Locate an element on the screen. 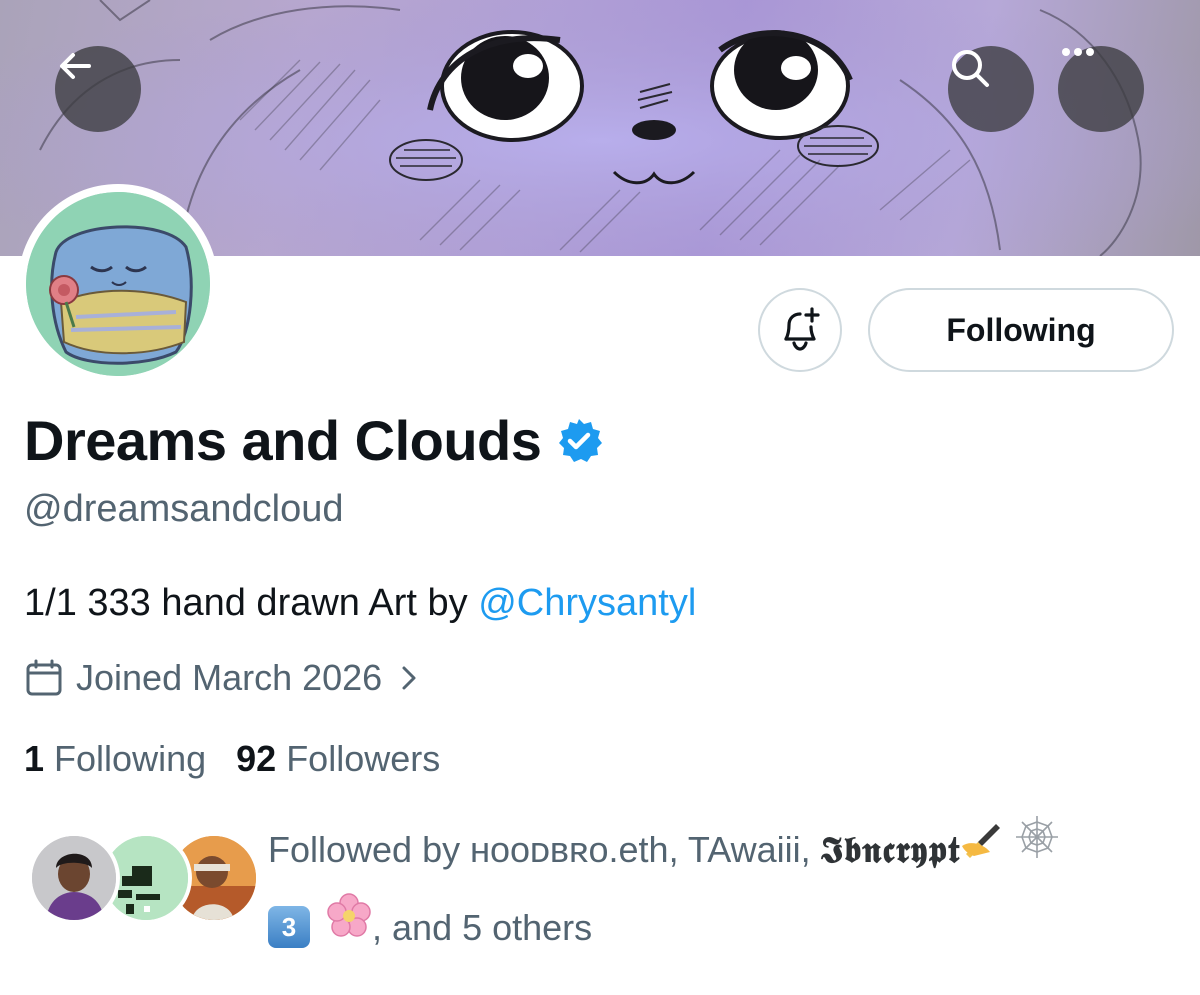 The image size is (1200, 995). user-handle: @dreamsandcloud is located at coordinates (184, 509).